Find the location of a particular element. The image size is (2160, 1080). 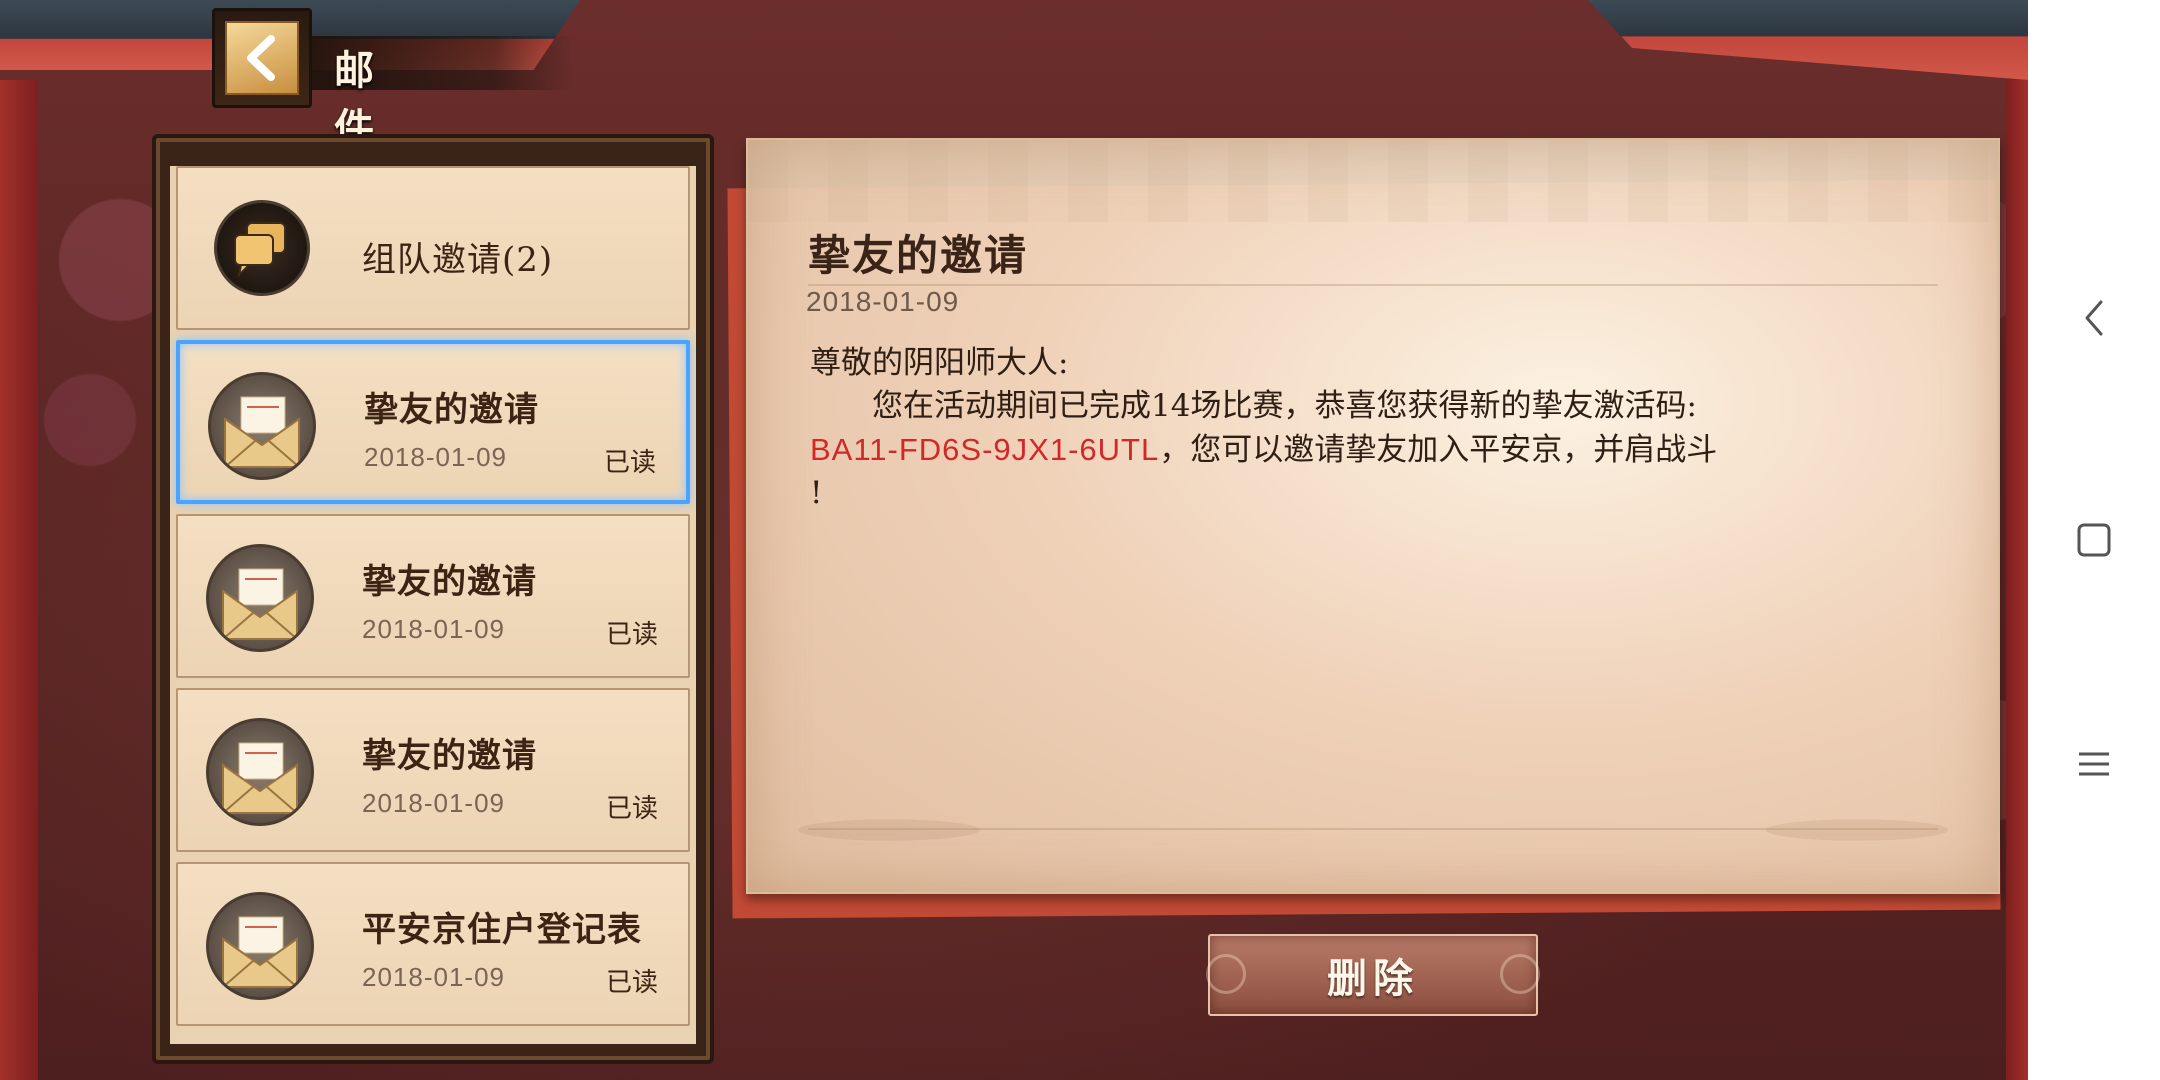

back-arrow-icon is located at coordinates (262, 58).